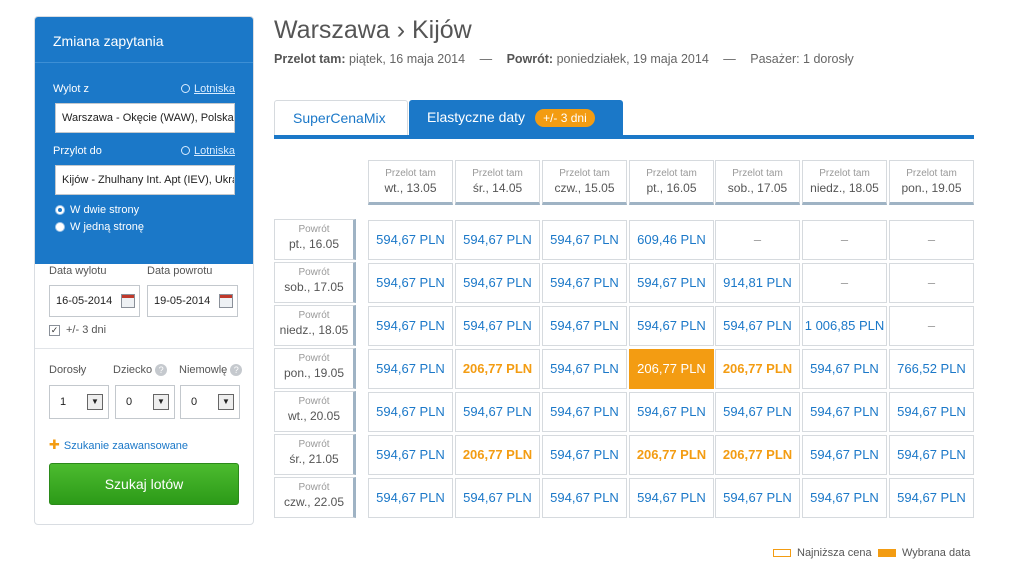 The height and width of the screenshot is (576, 1009). Describe the element at coordinates (145, 402) in the screenshot. I see `child-select: 0 ▼` at that location.